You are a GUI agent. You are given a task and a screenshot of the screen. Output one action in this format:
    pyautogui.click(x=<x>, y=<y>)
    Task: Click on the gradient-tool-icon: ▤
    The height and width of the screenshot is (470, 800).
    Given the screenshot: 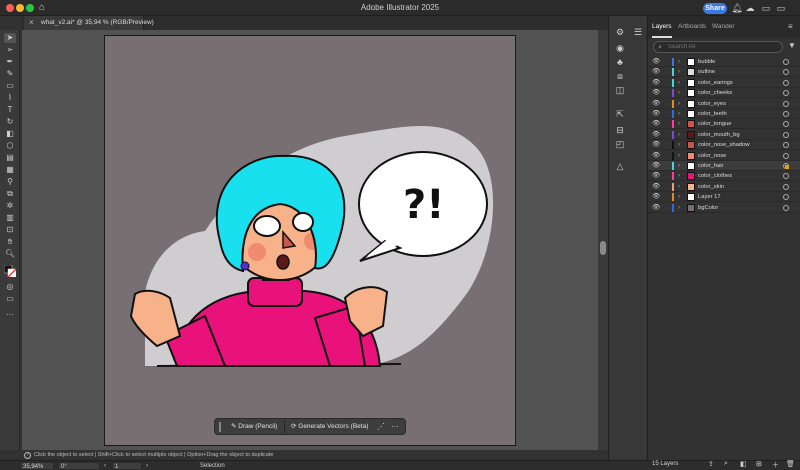 What is the action you would take?
    pyautogui.click(x=10, y=158)
    